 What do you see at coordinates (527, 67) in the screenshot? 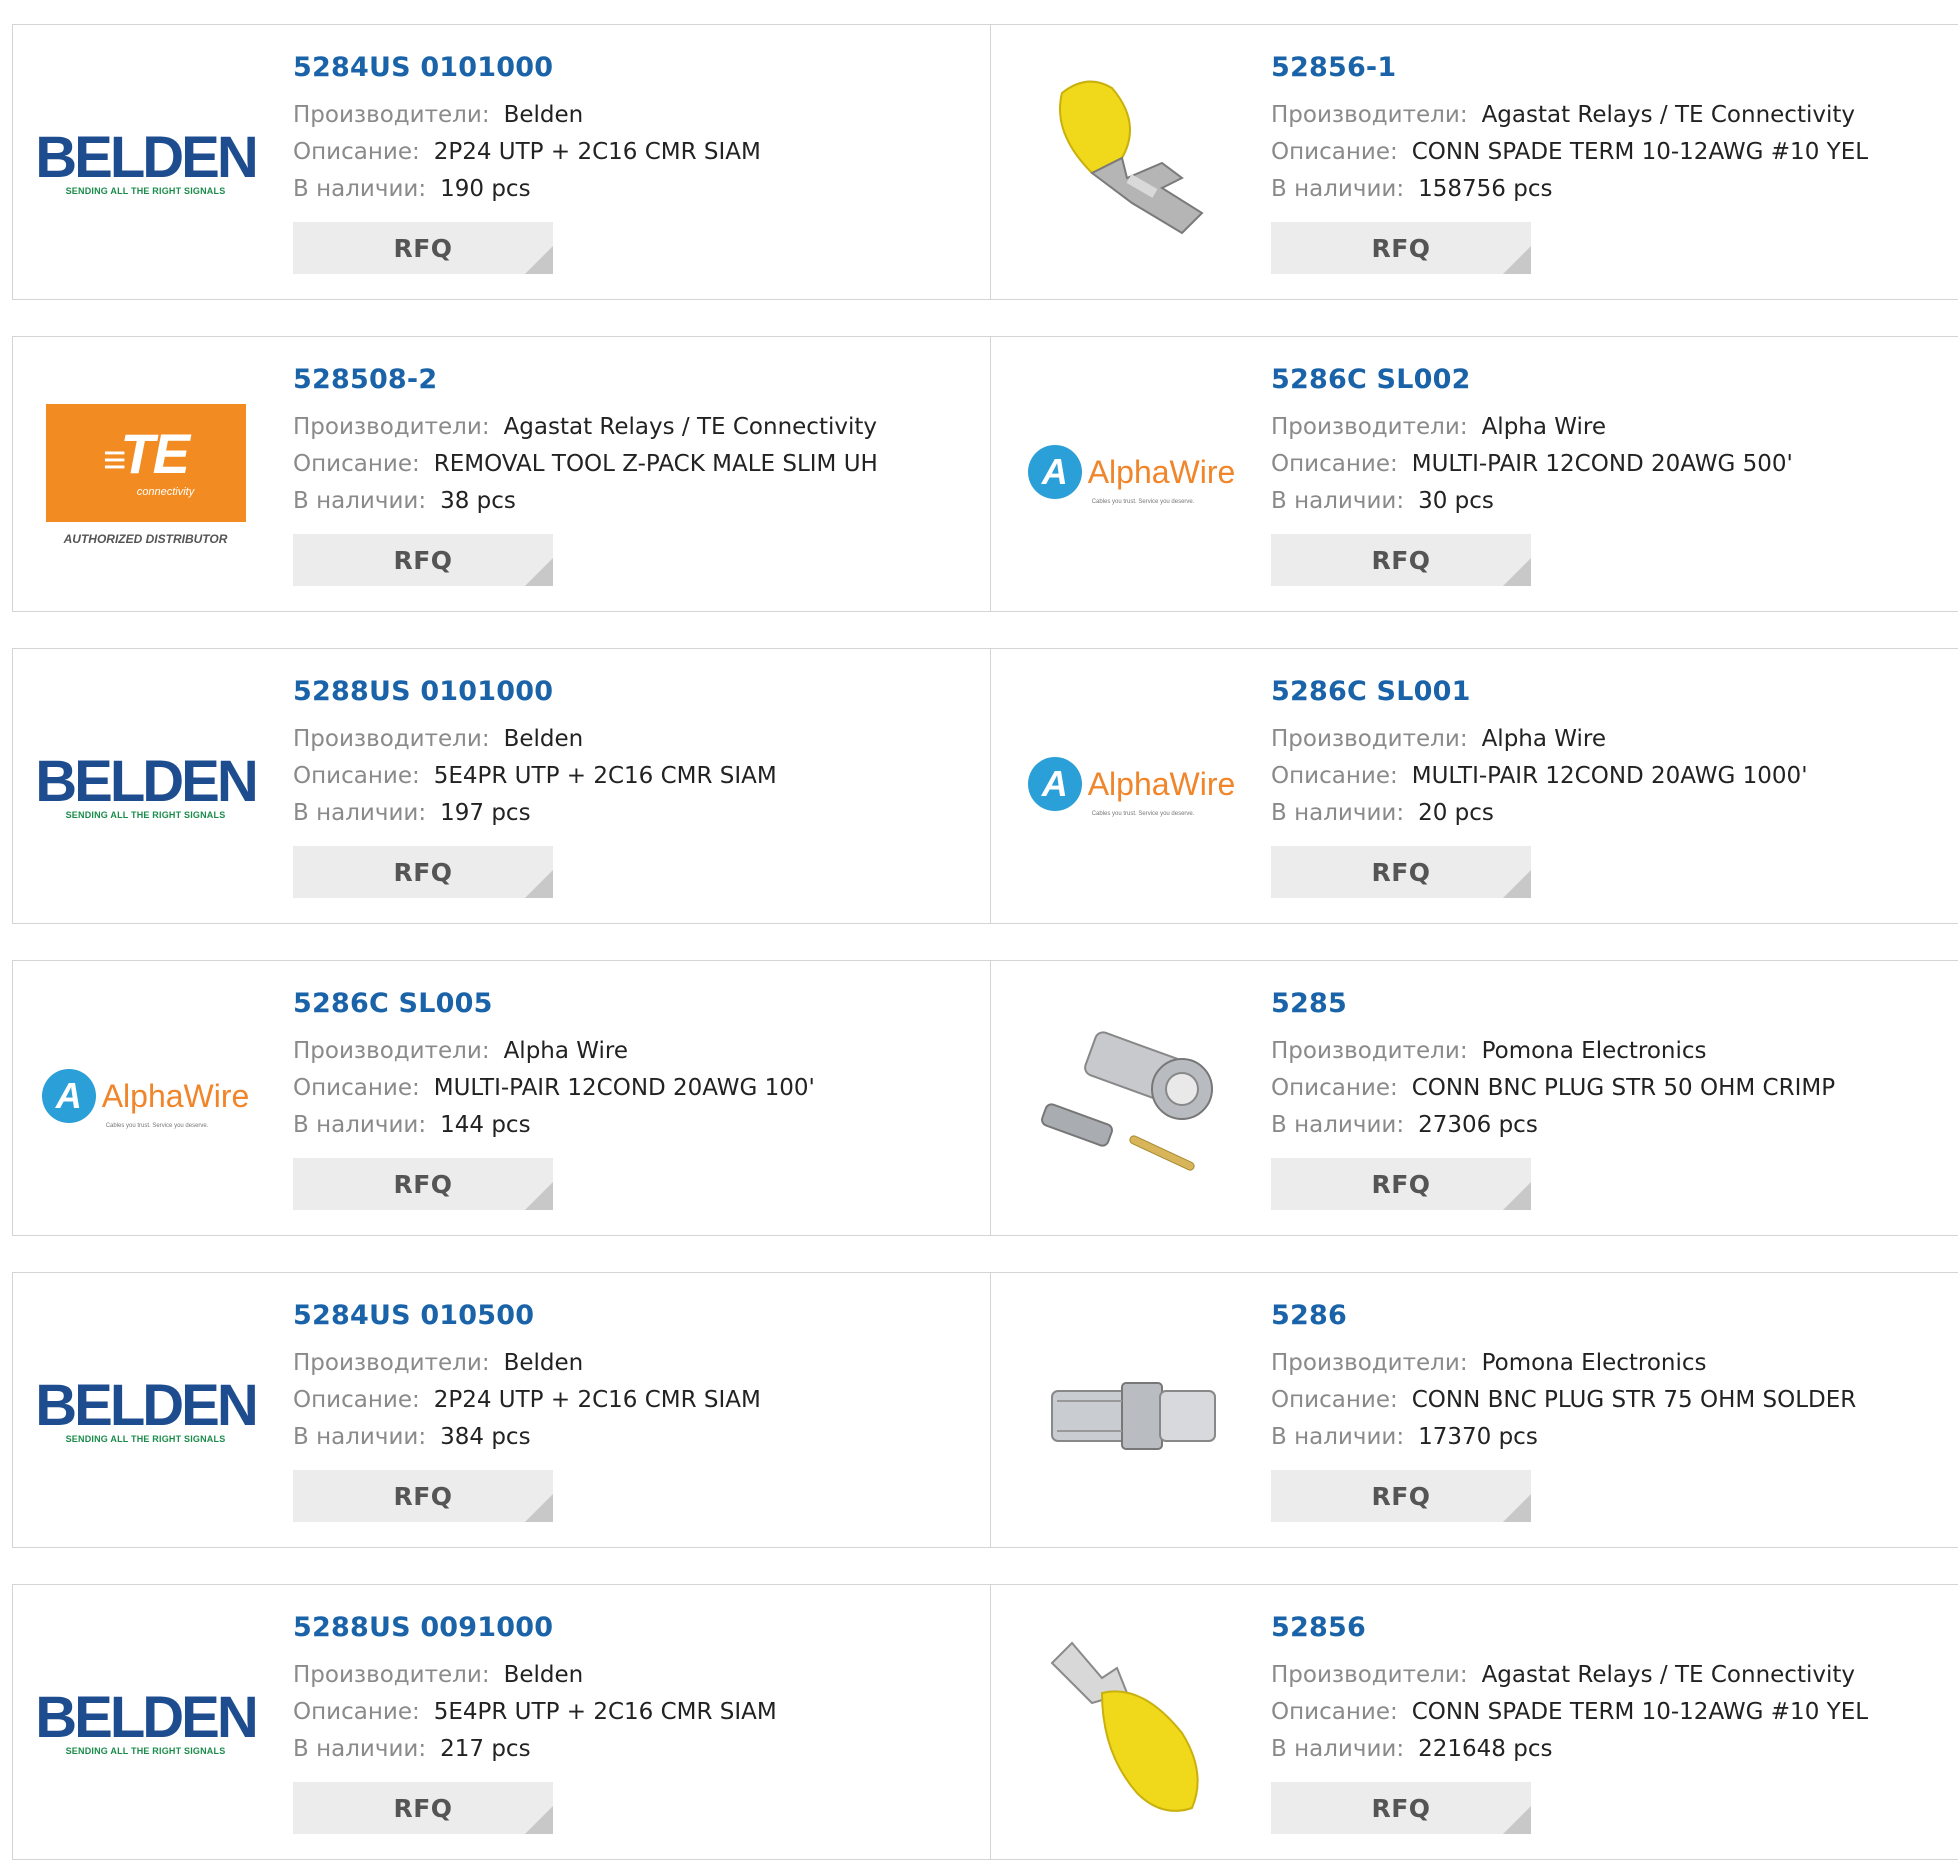
I see `part-number-link: 5284US 0101000` at bounding box center [527, 67].